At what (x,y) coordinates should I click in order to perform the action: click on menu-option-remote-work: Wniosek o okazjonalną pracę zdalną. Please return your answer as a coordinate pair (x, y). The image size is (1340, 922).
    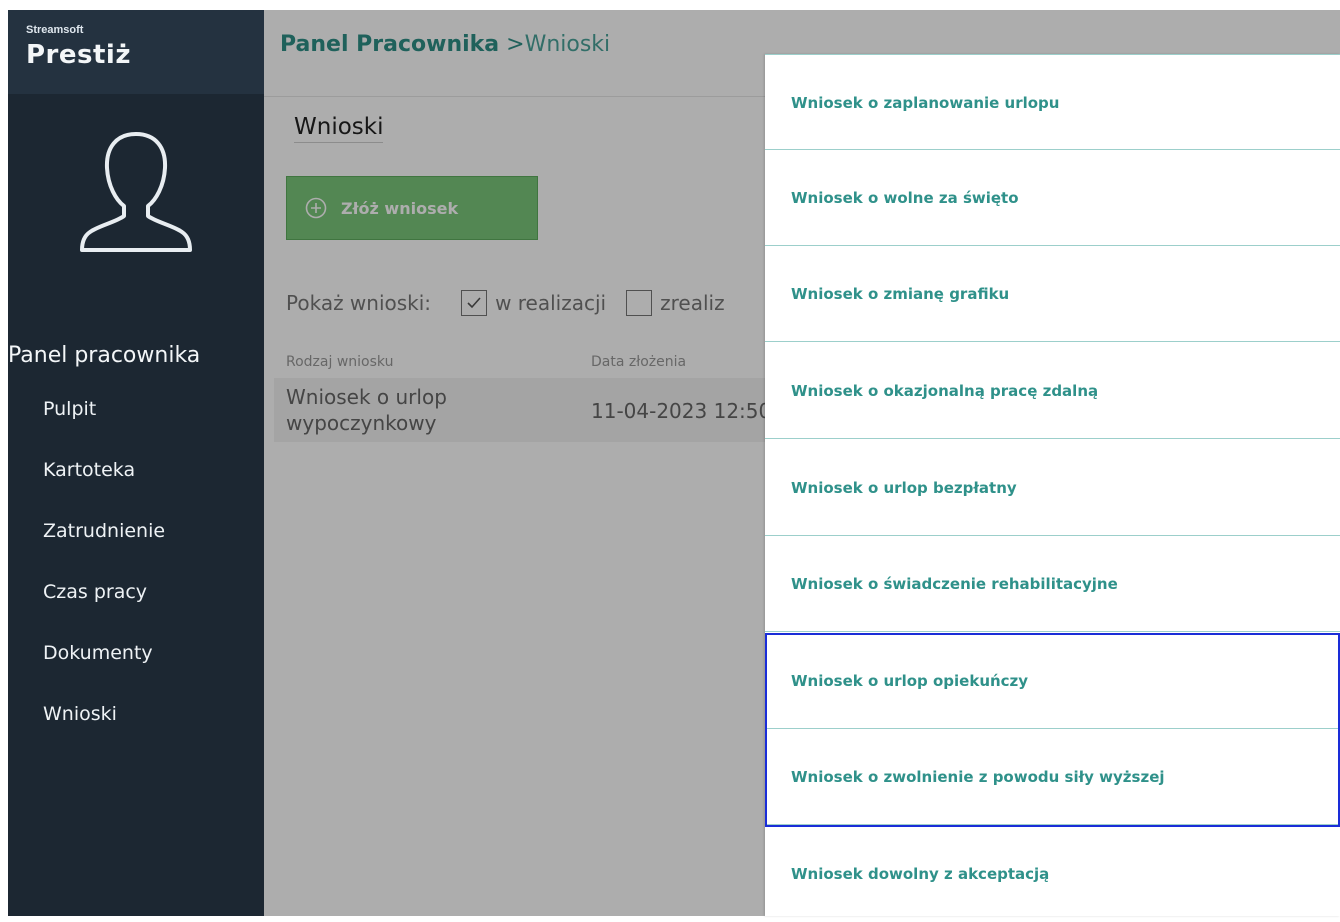
    Looking at the image, I should click on (1052, 391).